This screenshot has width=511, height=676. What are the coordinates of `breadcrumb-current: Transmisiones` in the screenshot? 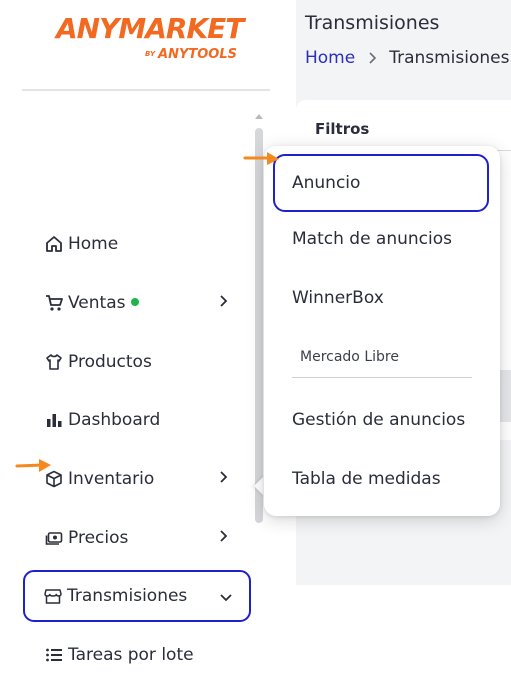 It's located at (449, 58).